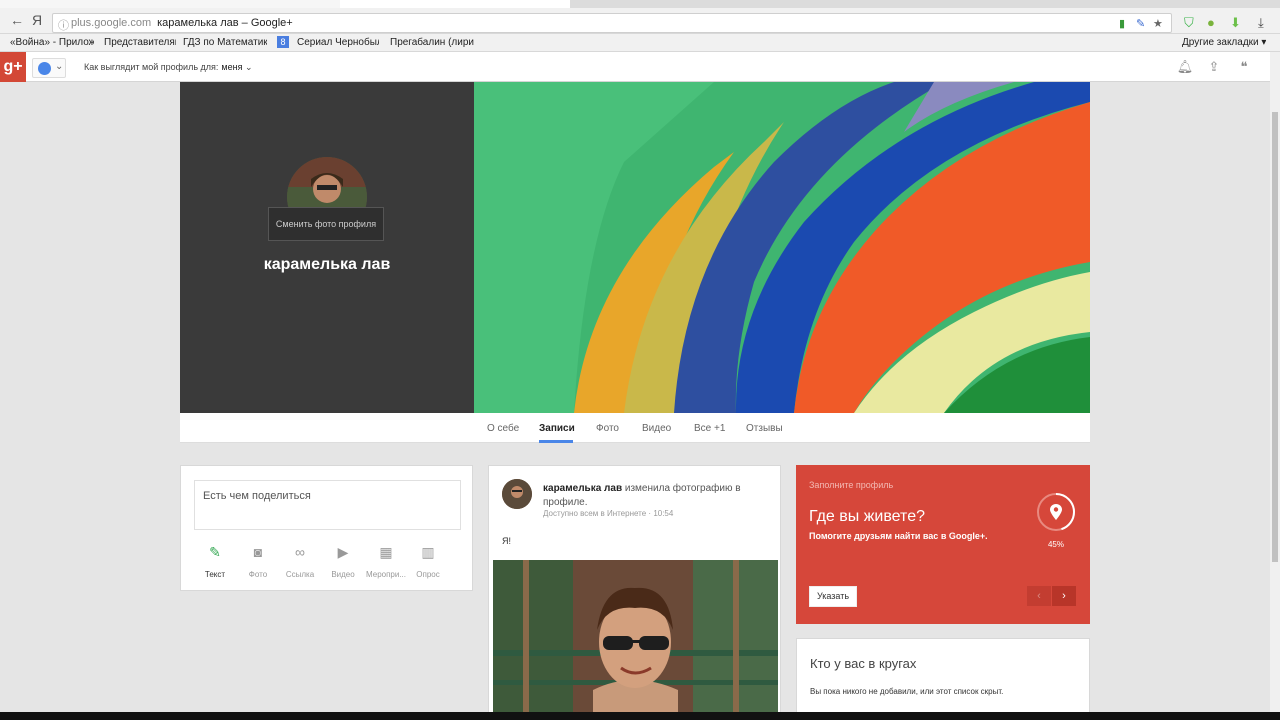 The image size is (1280, 720). What do you see at coordinates (327, 505) in the screenshot?
I see `share-input: Есть чем поделиться` at bounding box center [327, 505].